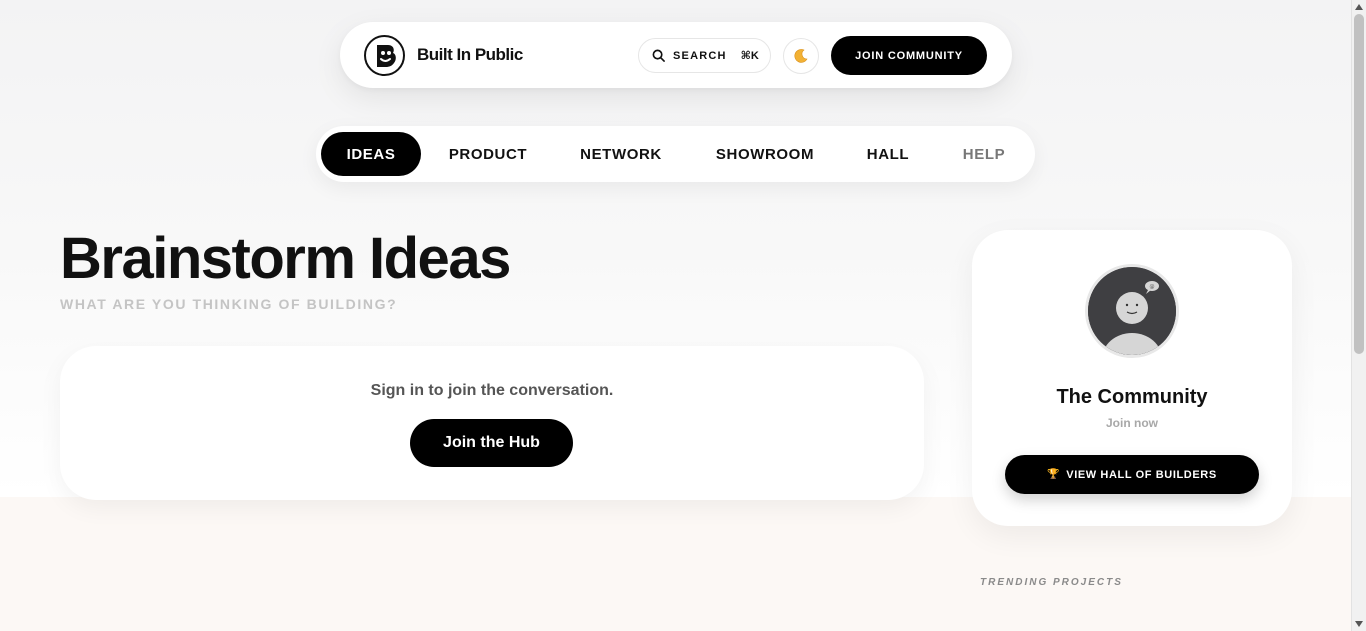 Image resolution: width=1366 pixels, height=631 pixels. I want to click on tab-product: PRODUCT, so click(488, 154).